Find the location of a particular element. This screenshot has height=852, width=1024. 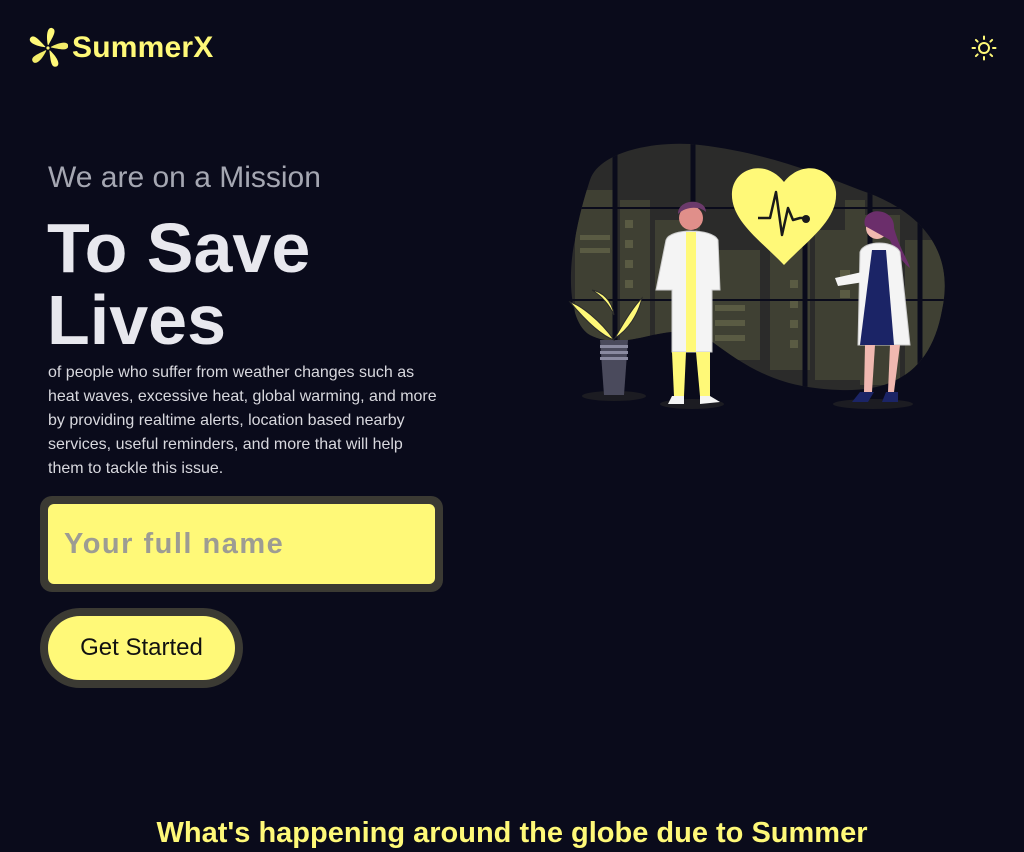

doctors-heartbeat-illustration is located at coordinates (756, 276).